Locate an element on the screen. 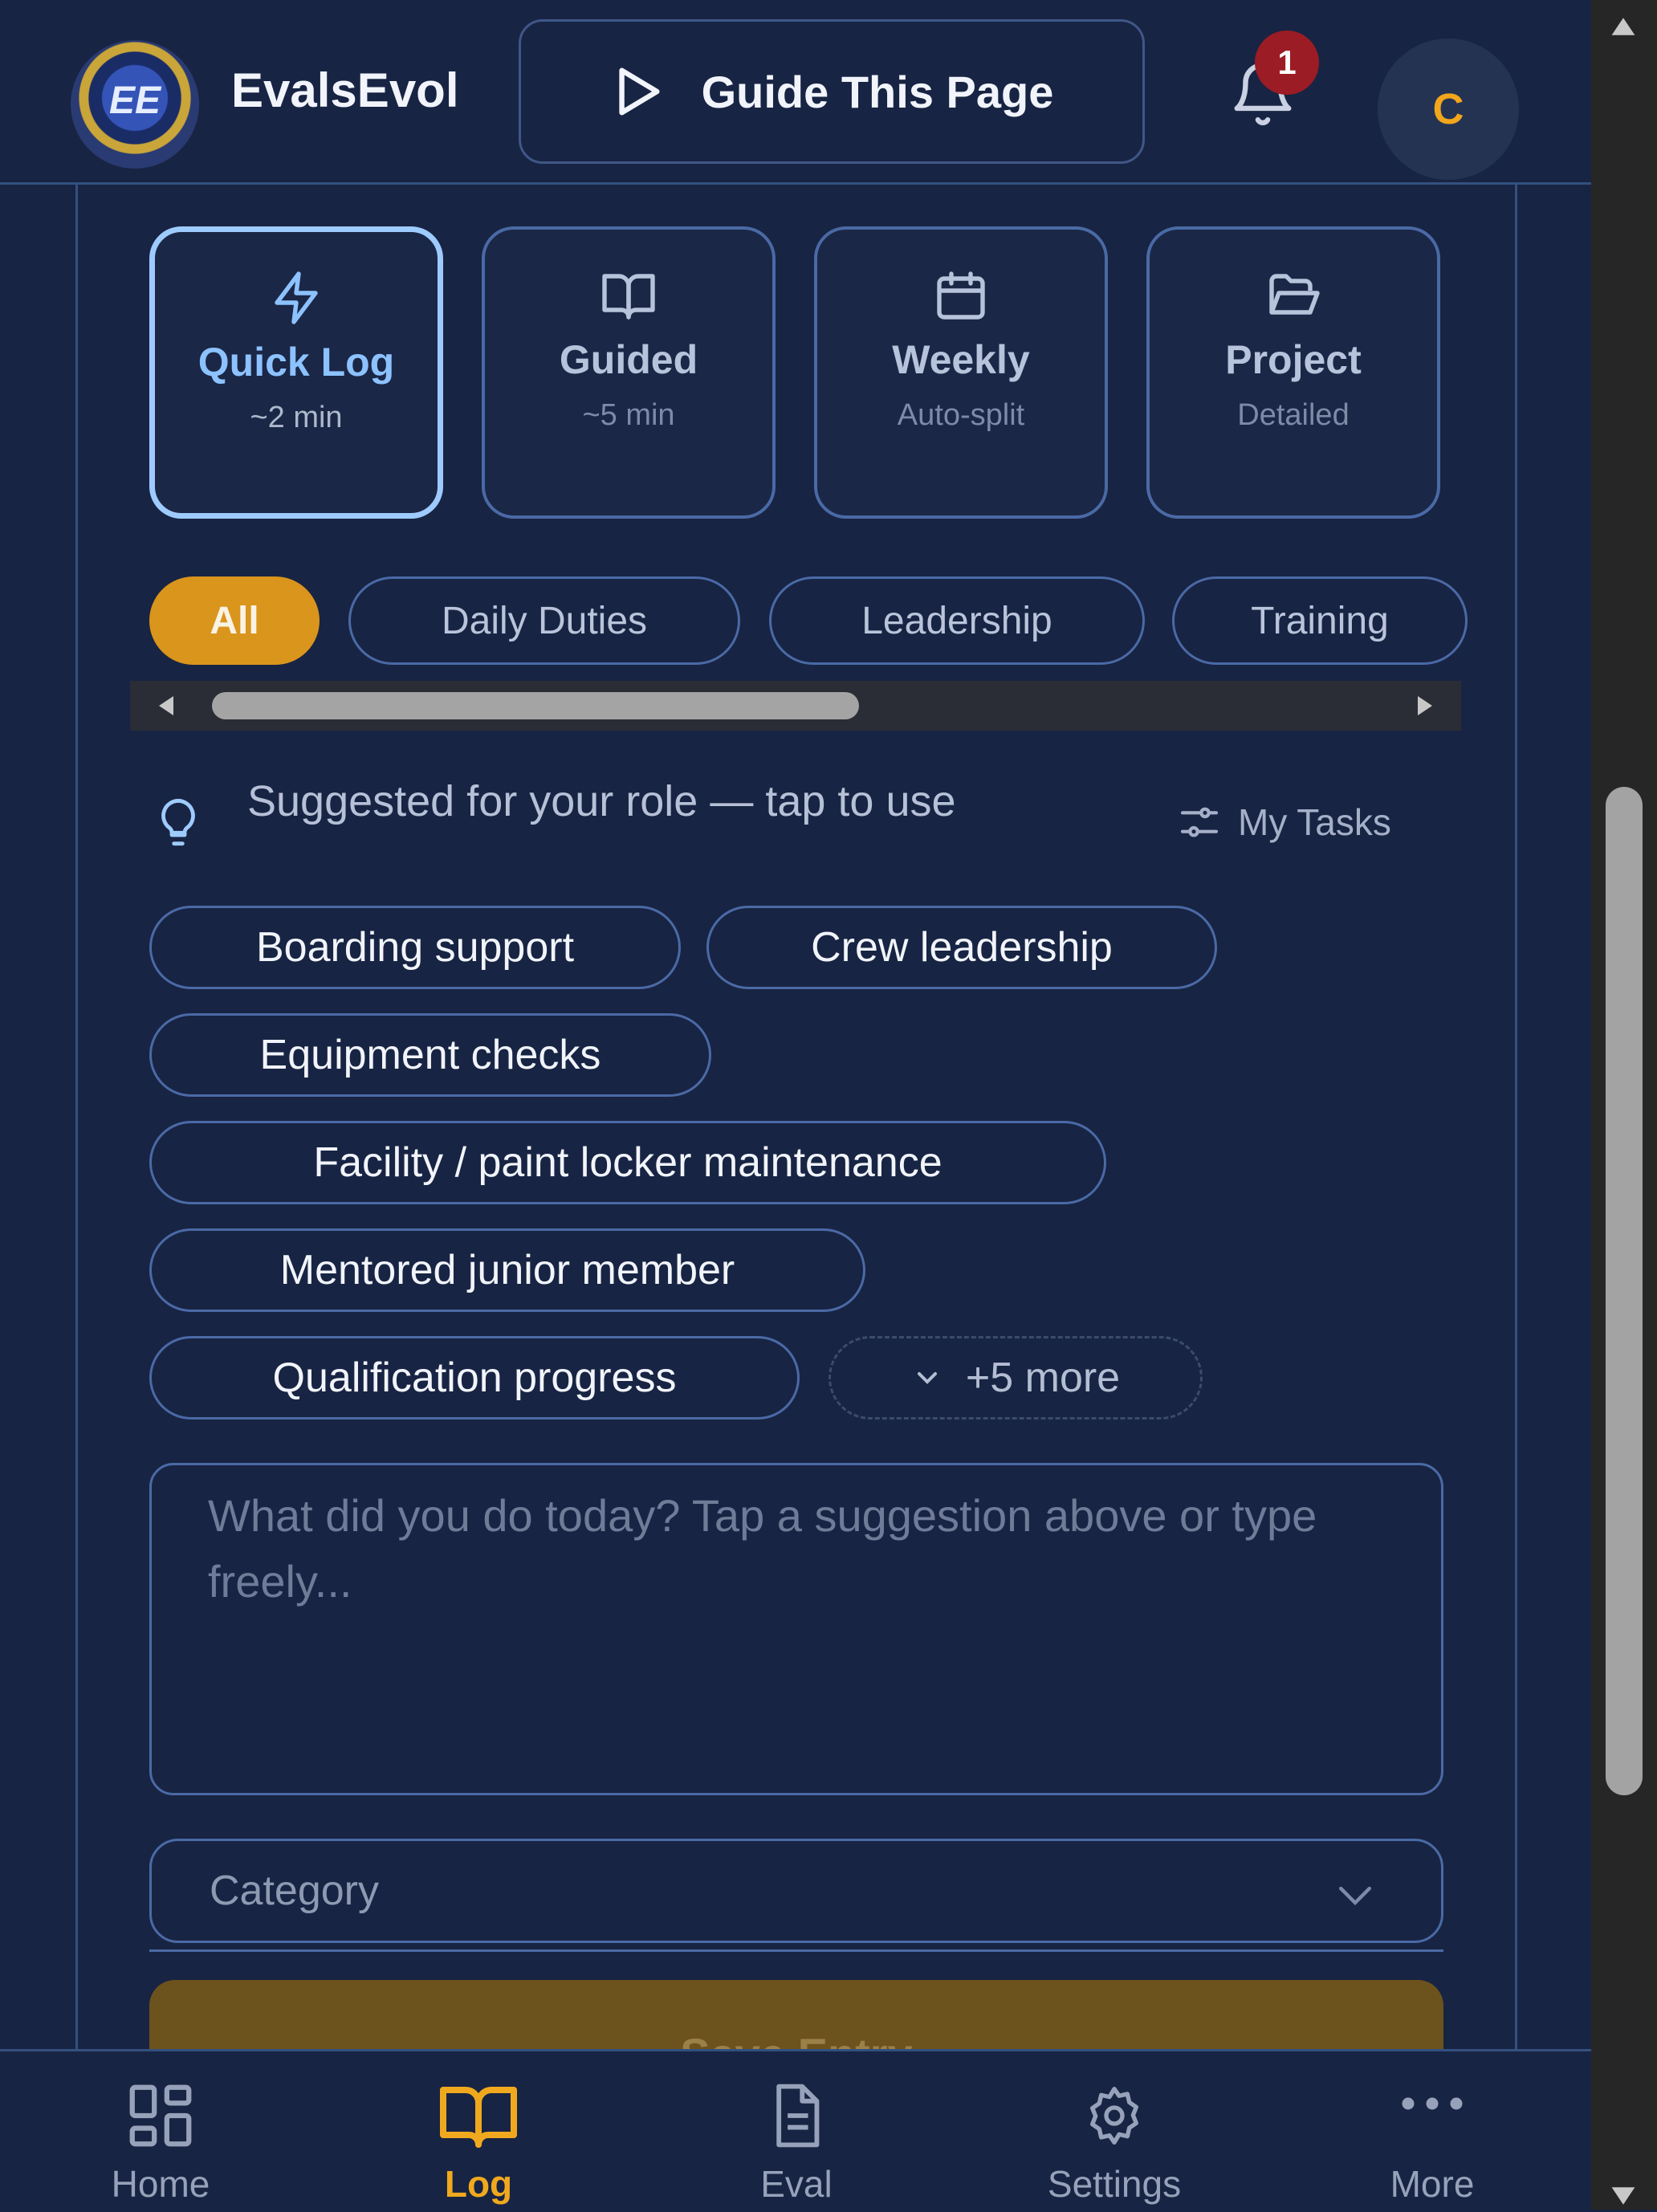  category-select: Category is located at coordinates (796, 1891).